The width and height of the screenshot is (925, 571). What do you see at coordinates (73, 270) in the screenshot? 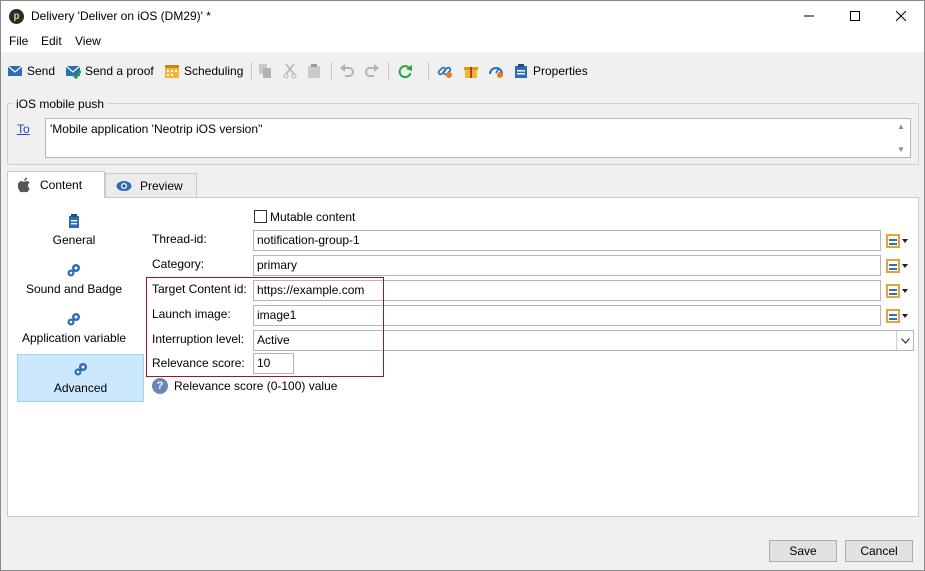
I see `gears-icon` at bounding box center [73, 270].